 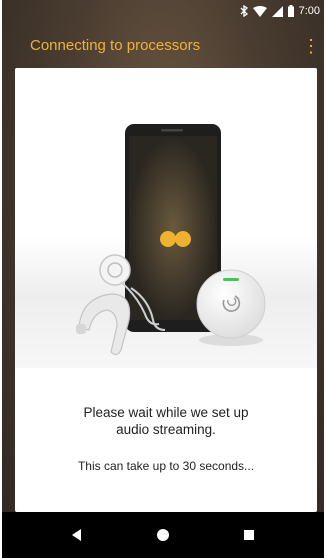 I want to click on home-icon, so click(x=163, y=535).